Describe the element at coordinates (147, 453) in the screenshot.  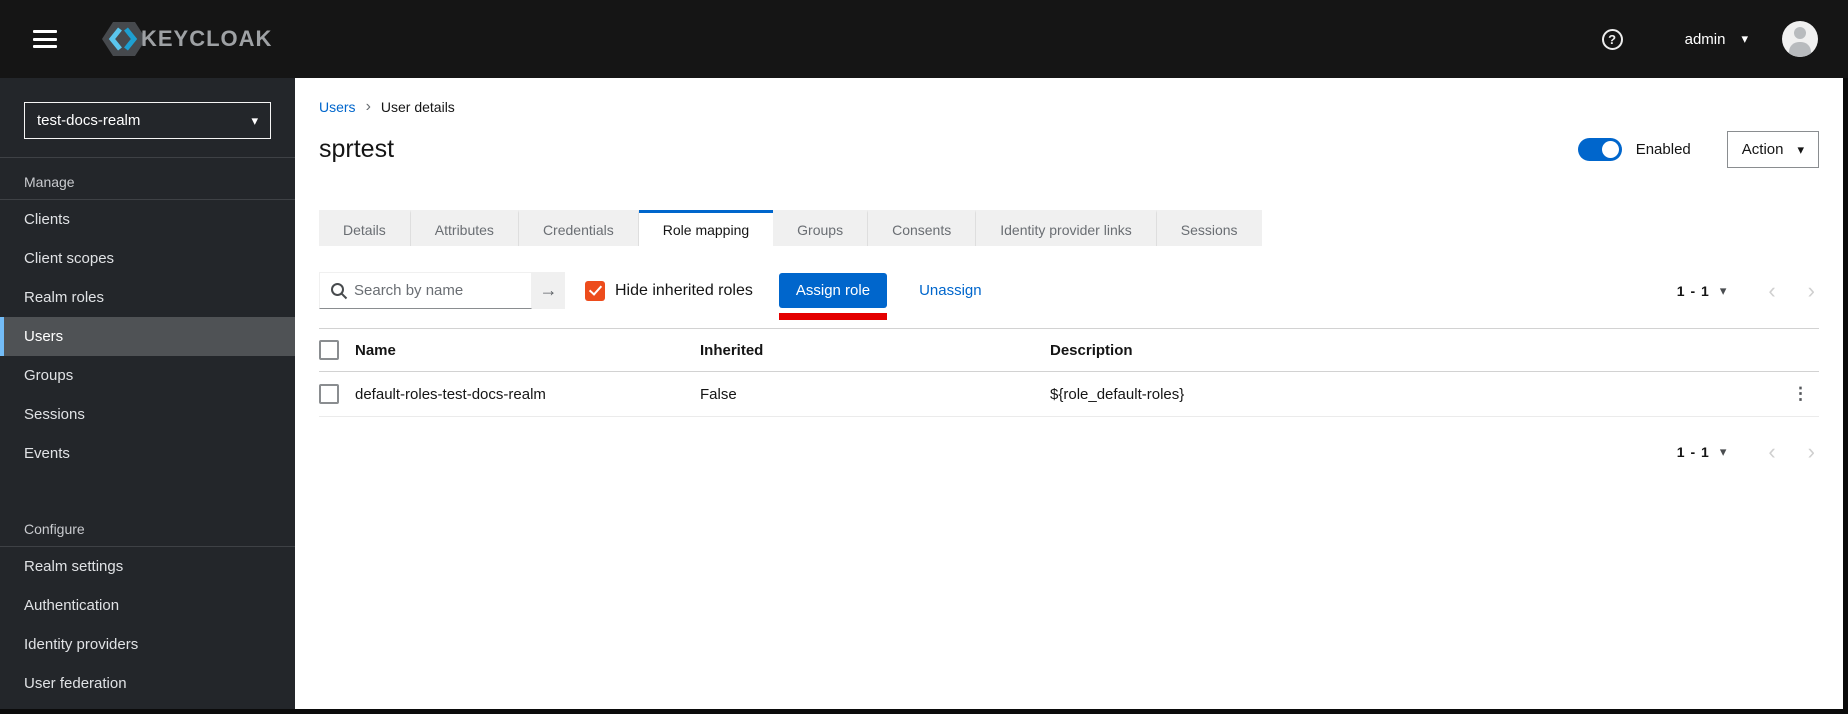
I see `sidebar-item-events: Events` at that location.